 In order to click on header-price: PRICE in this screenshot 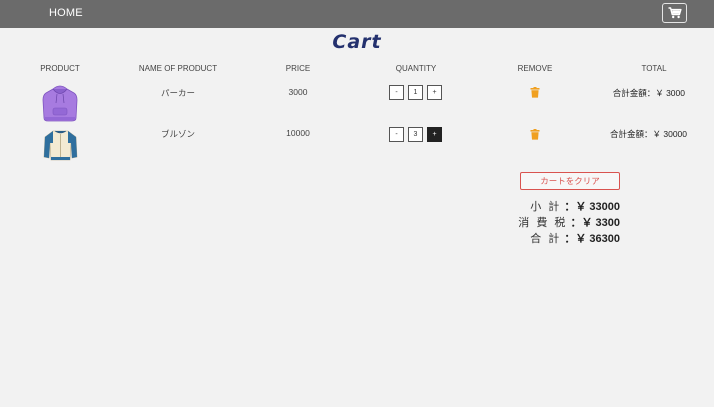, I will do `click(298, 68)`.